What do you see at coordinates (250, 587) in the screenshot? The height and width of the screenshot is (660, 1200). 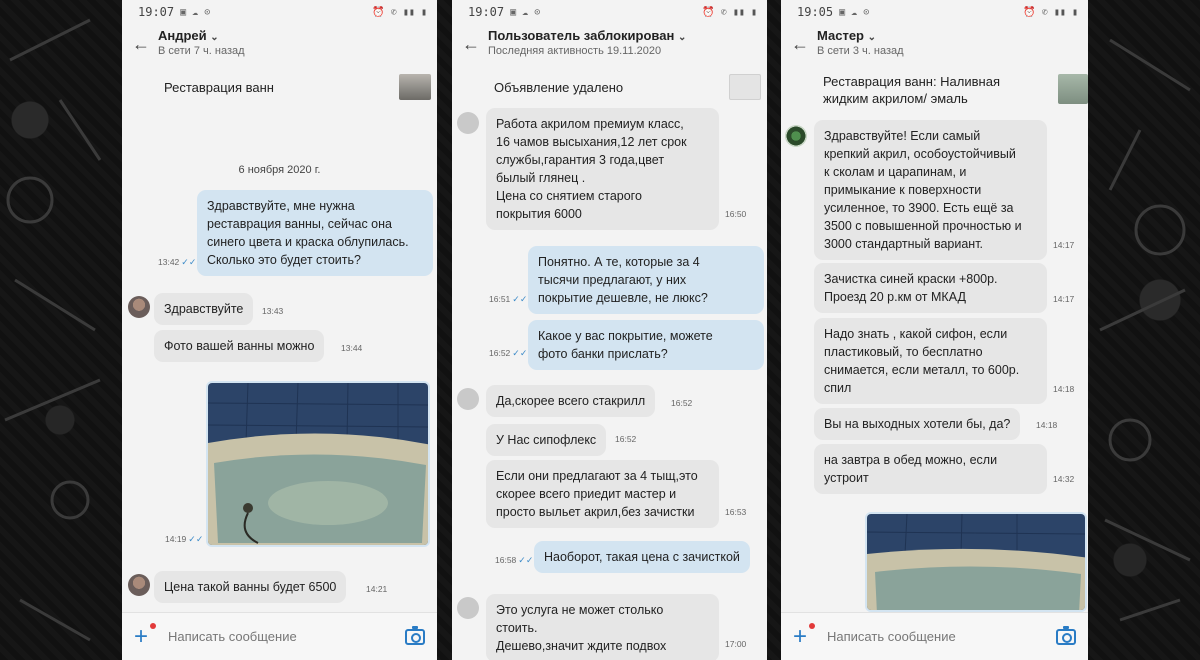 I see `message-bubble: Цена такой ванны будет 6500` at bounding box center [250, 587].